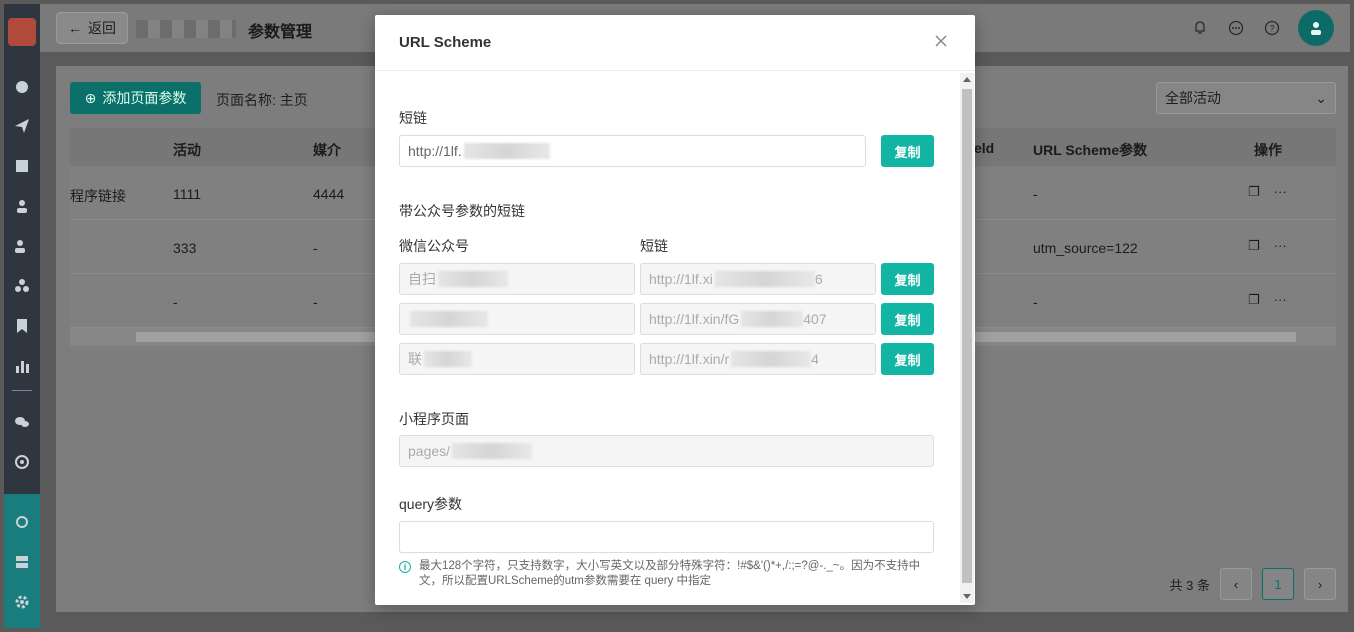 This screenshot has height=632, width=1354. What do you see at coordinates (22, 462) in the screenshot?
I see `target-icon` at bounding box center [22, 462].